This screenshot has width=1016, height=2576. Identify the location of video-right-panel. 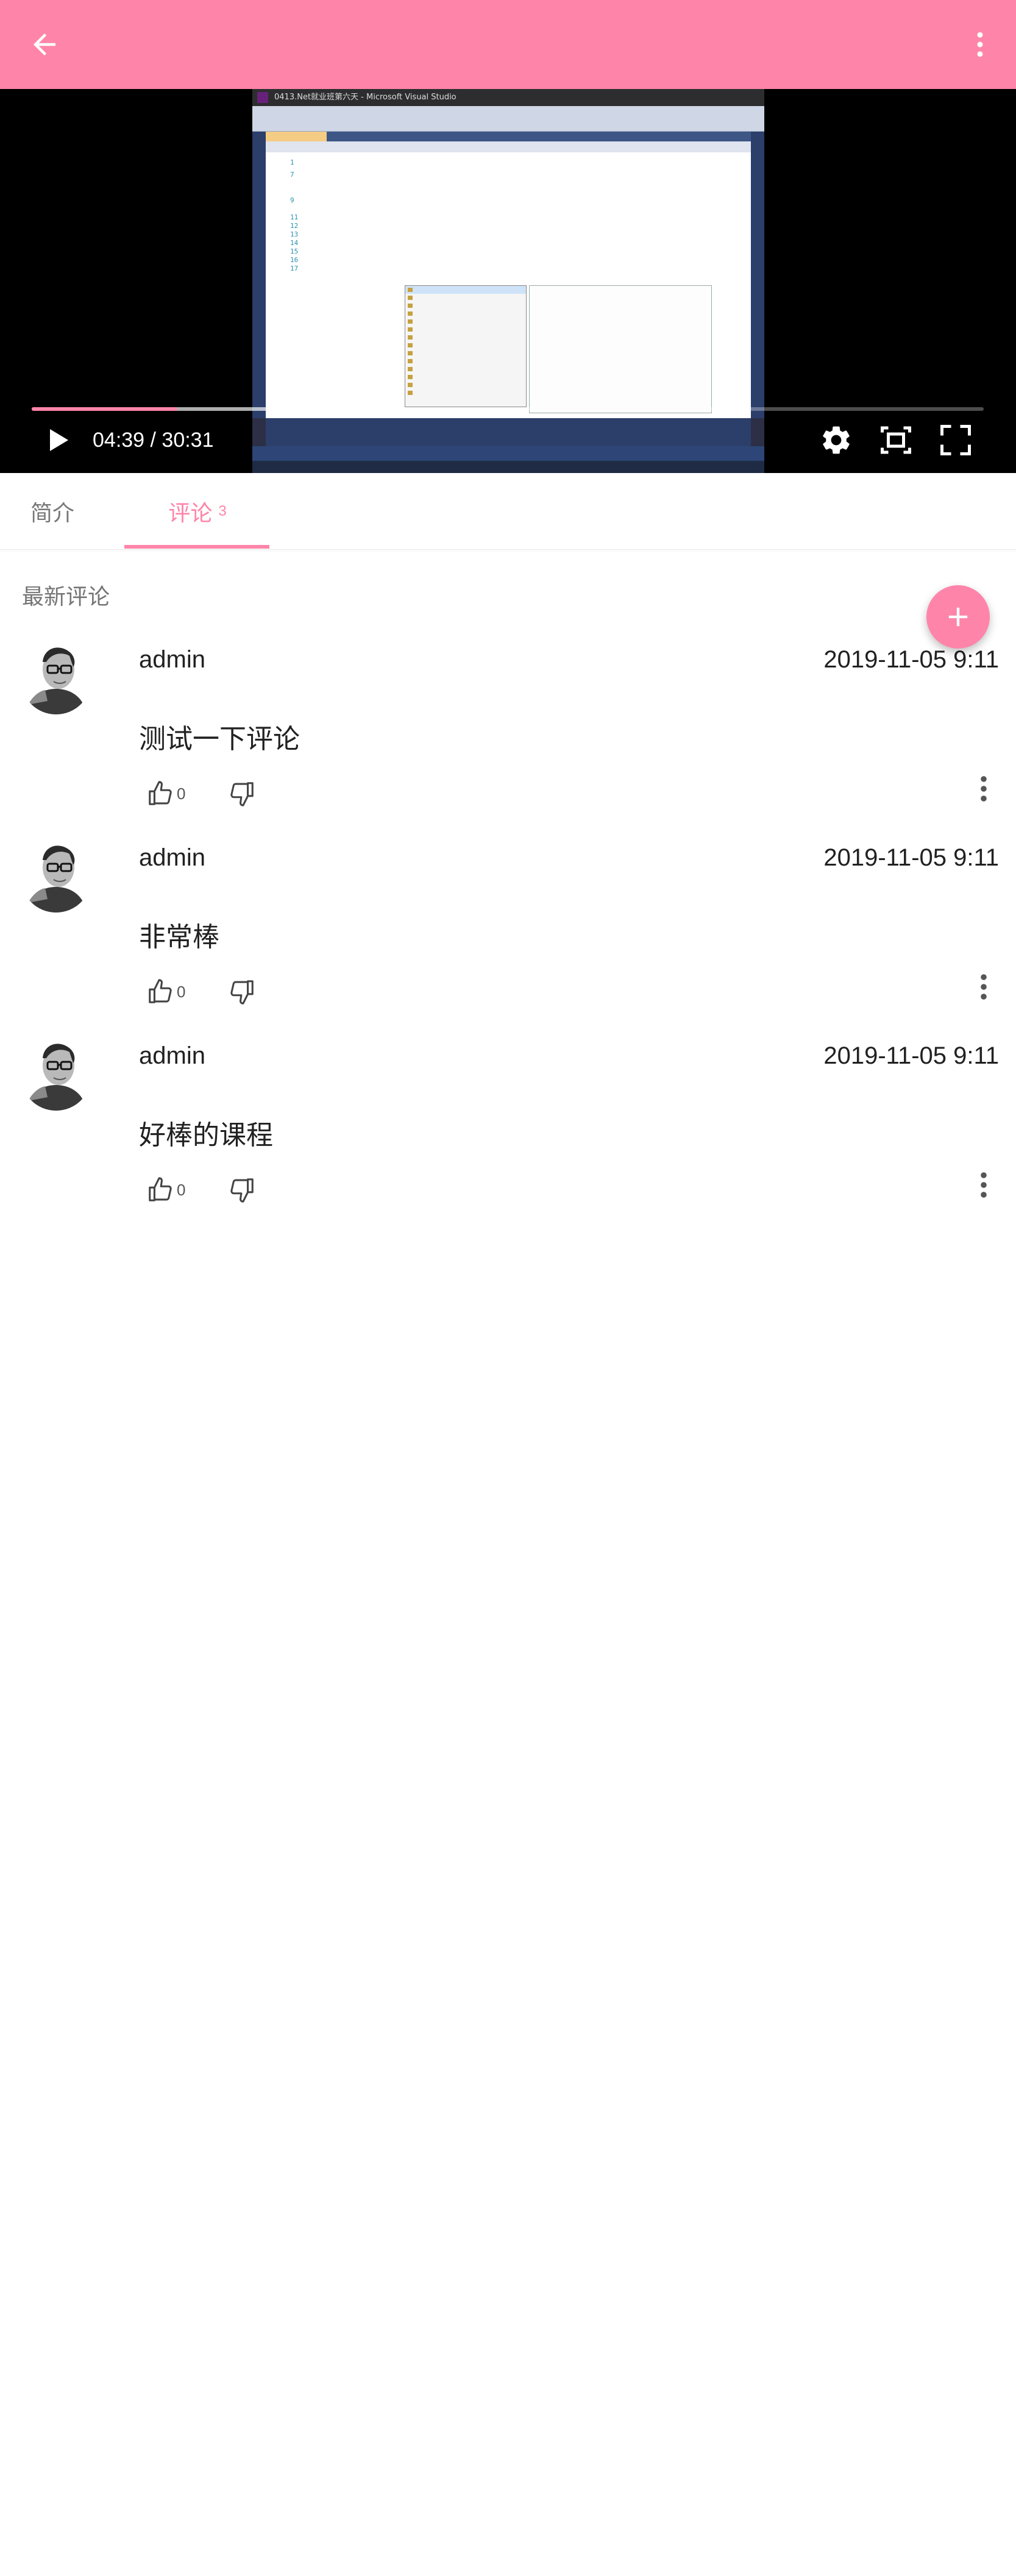
(757, 275).